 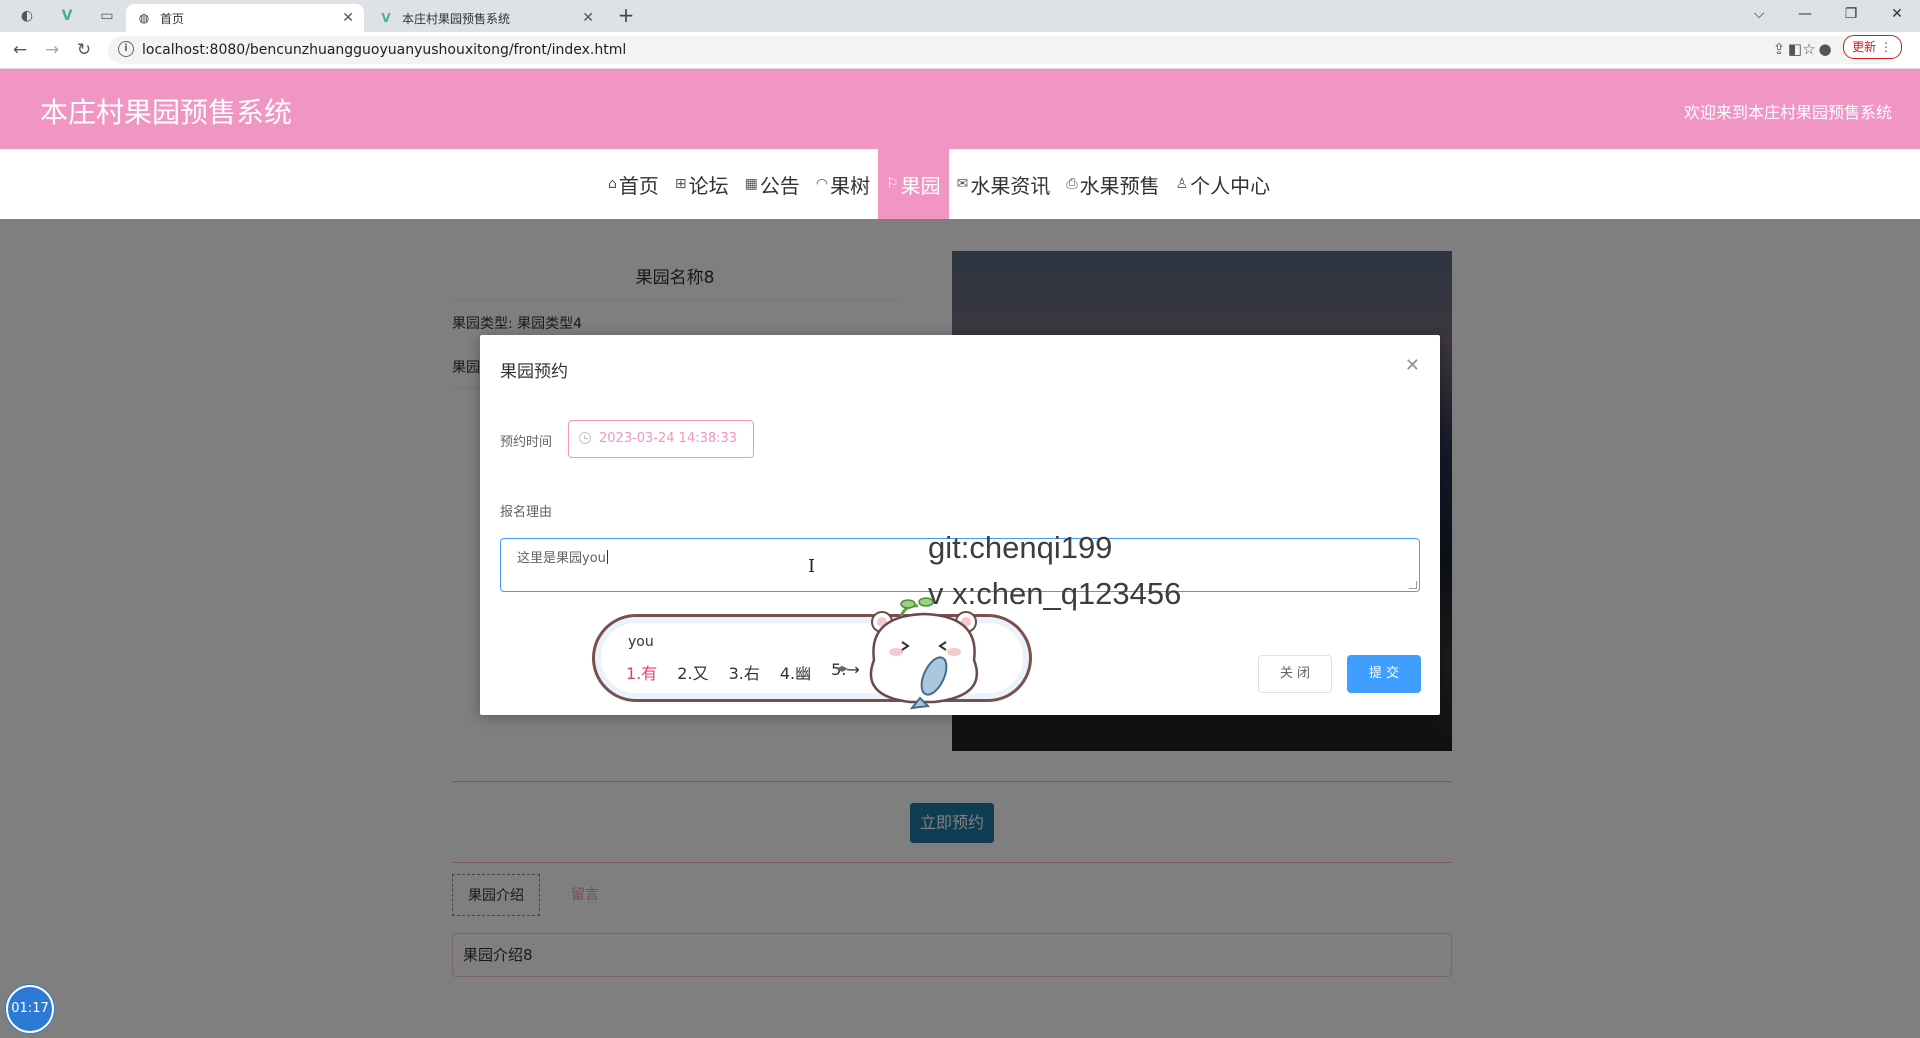 I want to click on resize-handle, so click(x=1413, y=585).